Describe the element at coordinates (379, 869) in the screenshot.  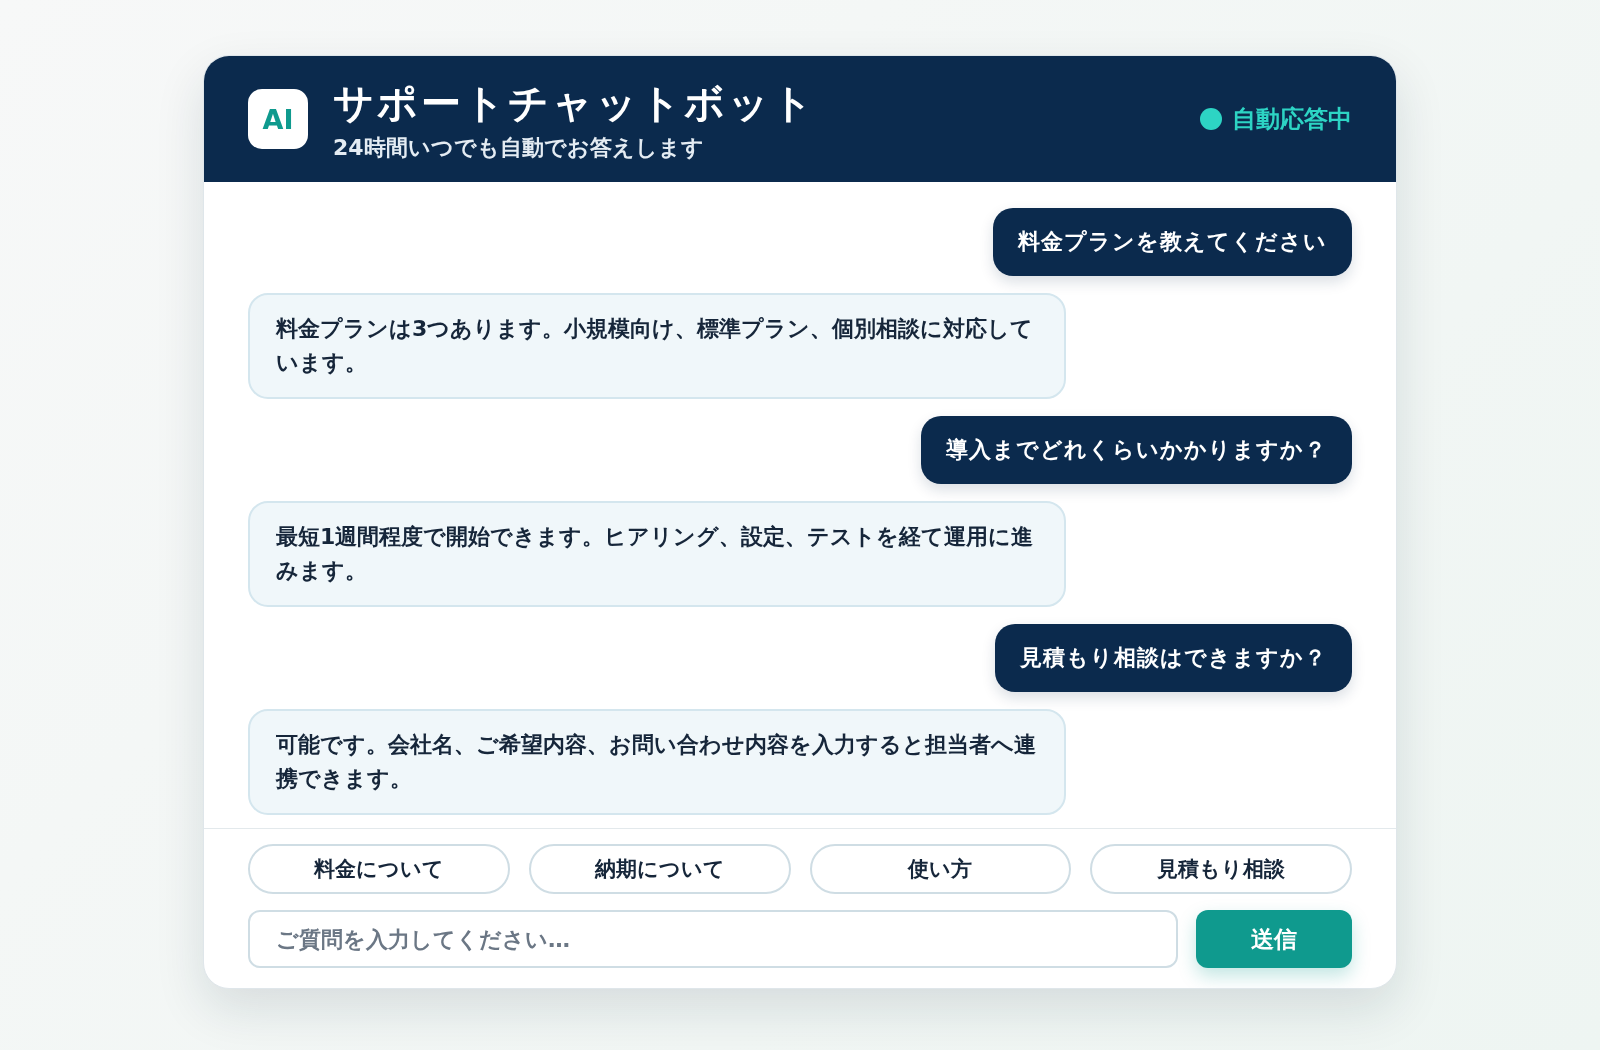
I see `quick-reply-button: 料金について` at that location.